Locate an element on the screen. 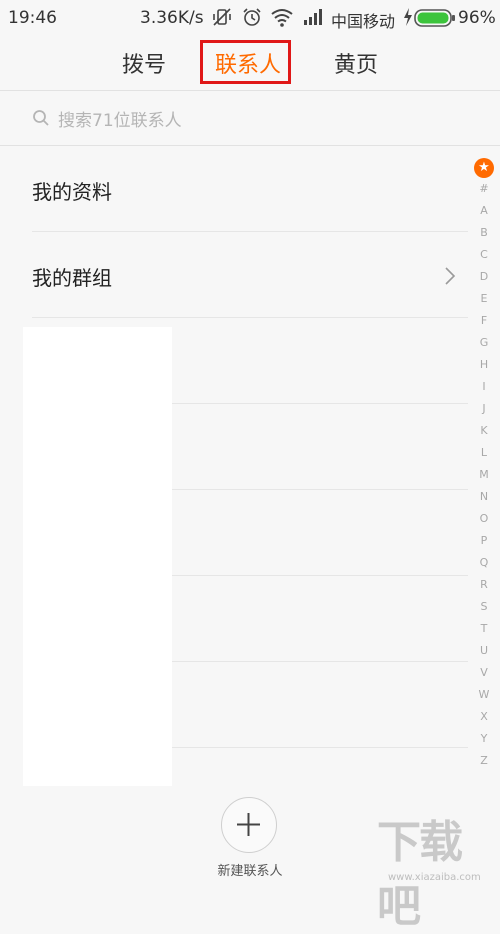  index-letter: B is located at coordinates (484, 232).